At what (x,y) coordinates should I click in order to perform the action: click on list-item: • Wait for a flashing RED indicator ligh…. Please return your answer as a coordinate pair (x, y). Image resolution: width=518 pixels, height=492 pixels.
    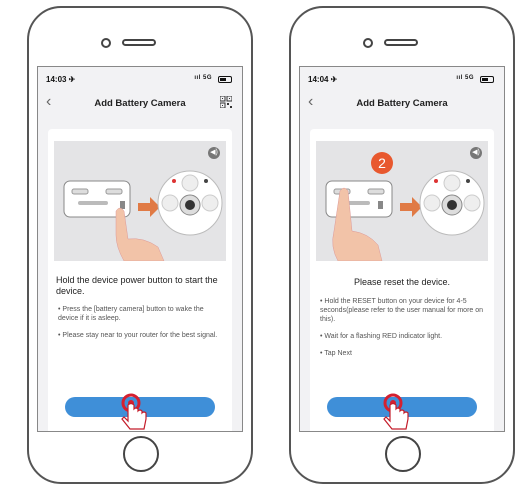
    Looking at the image, I should click on (381, 336).